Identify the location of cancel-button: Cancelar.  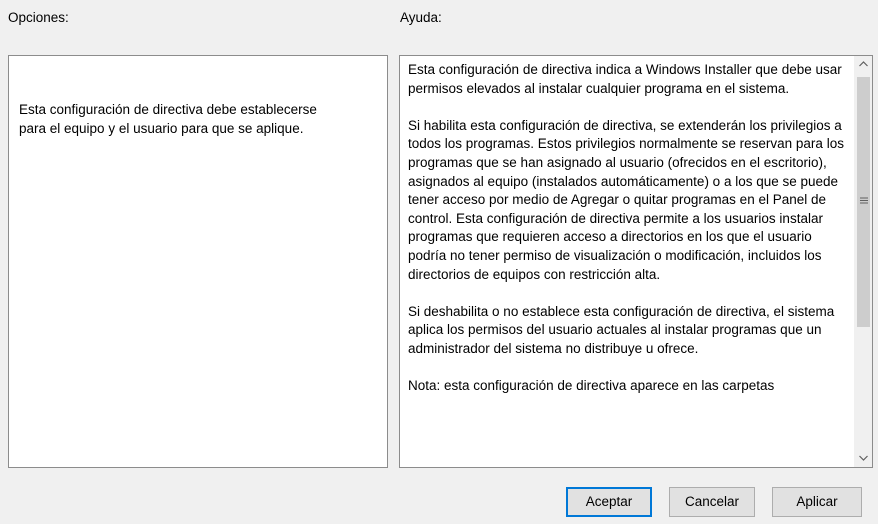
(712, 502).